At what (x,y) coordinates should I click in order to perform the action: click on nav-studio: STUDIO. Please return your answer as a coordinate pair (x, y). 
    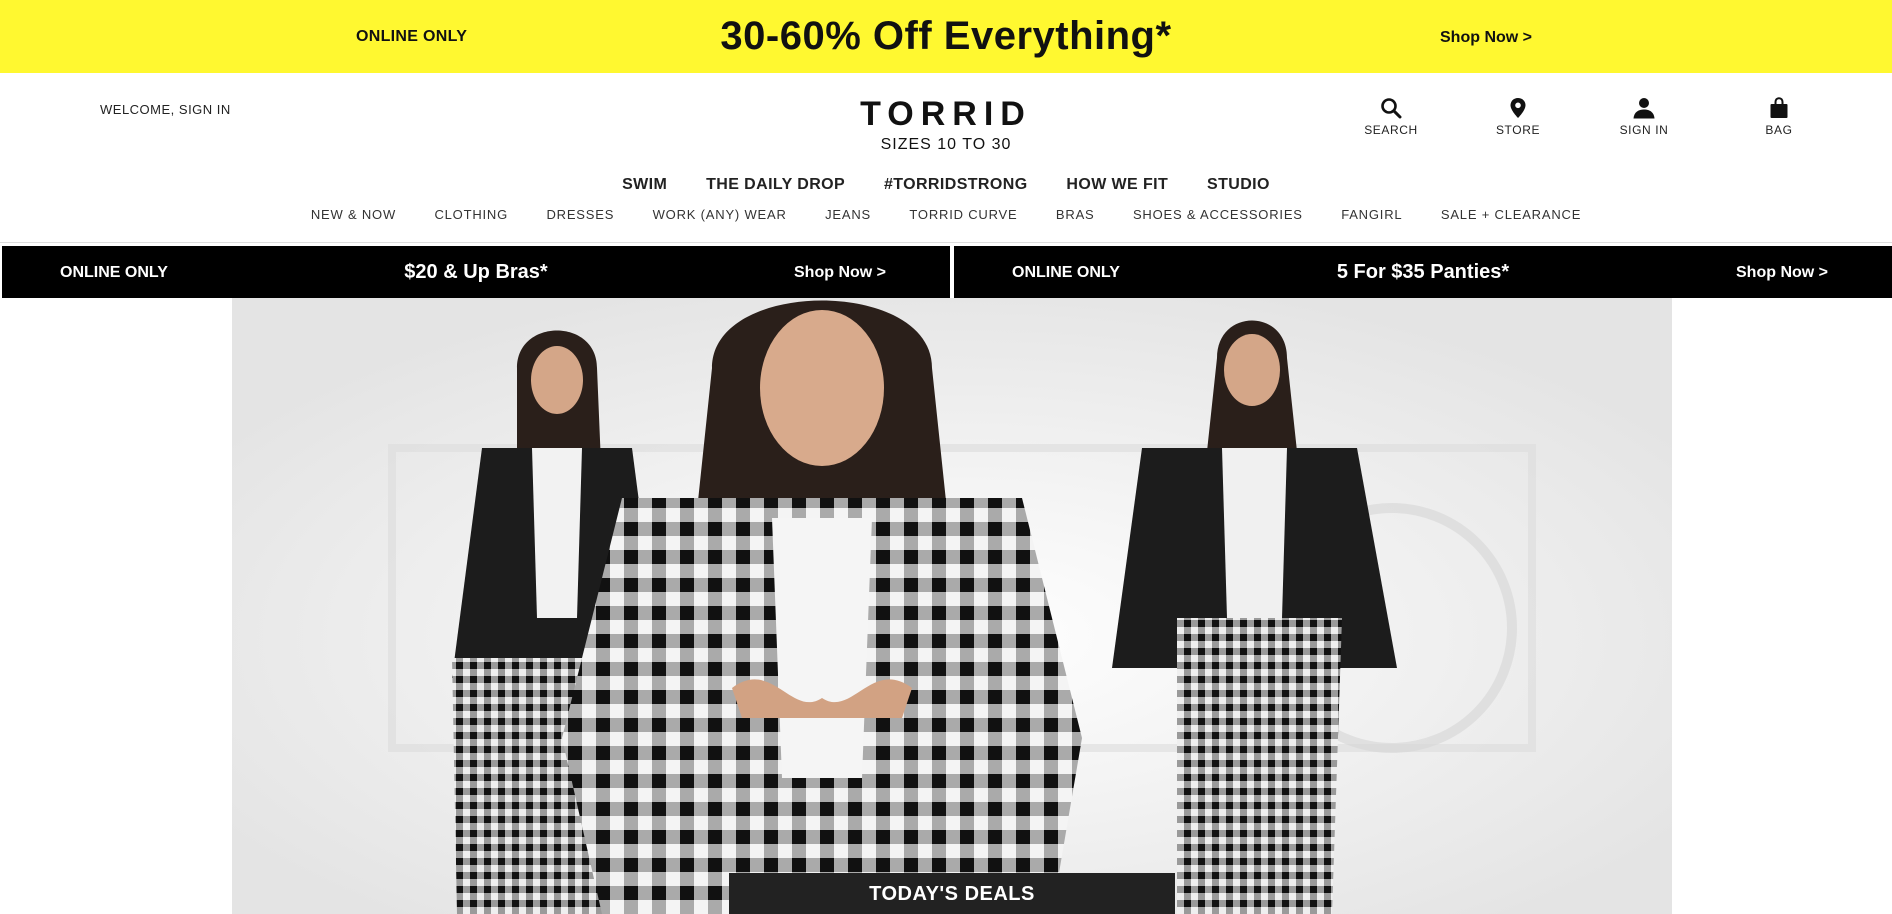
    Looking at the image, I should click on (1238, 185).